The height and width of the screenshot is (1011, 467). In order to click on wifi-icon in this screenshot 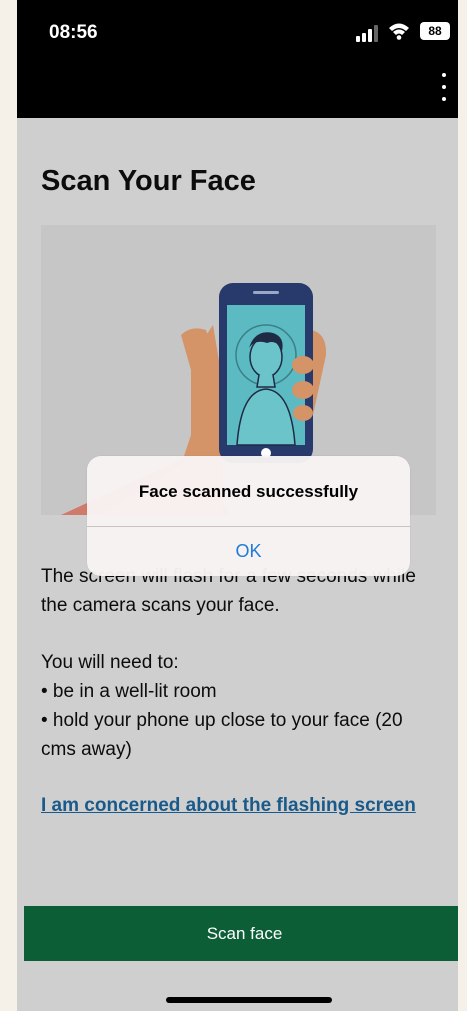, I will do `click(399, 31)`.